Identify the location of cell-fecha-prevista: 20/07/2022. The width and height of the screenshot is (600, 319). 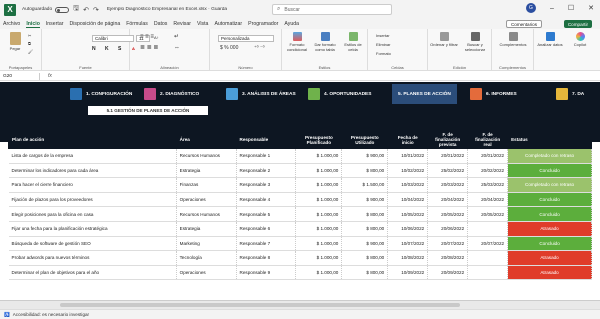
(448, 244).